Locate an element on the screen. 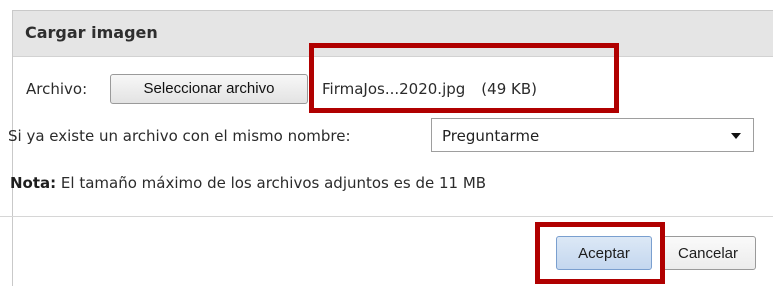 The image size is (773, 286). accept-button: Aceptar is located at coordinates (604, 253).